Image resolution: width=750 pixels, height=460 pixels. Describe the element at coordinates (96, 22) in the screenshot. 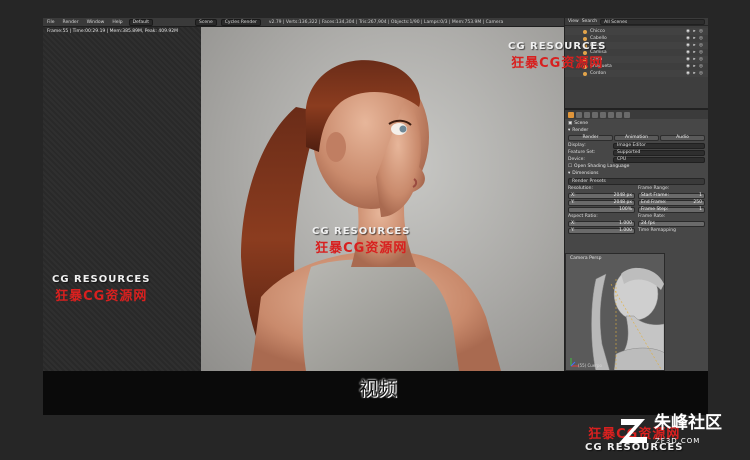

I see `menu-window: Window` at that location.